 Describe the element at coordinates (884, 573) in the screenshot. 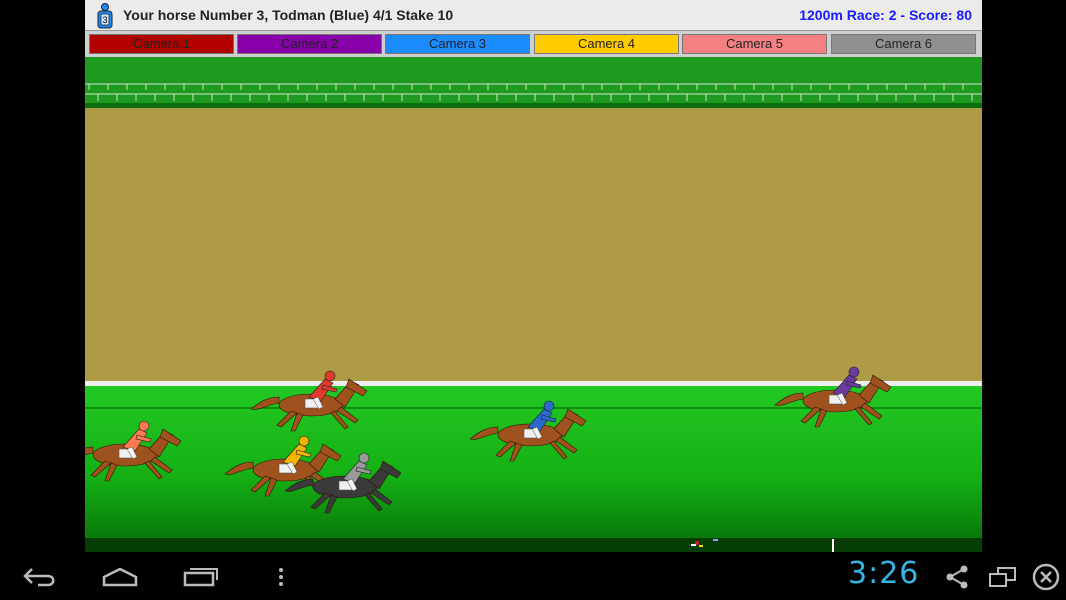

I see `status-clock: 3:26` at that location.